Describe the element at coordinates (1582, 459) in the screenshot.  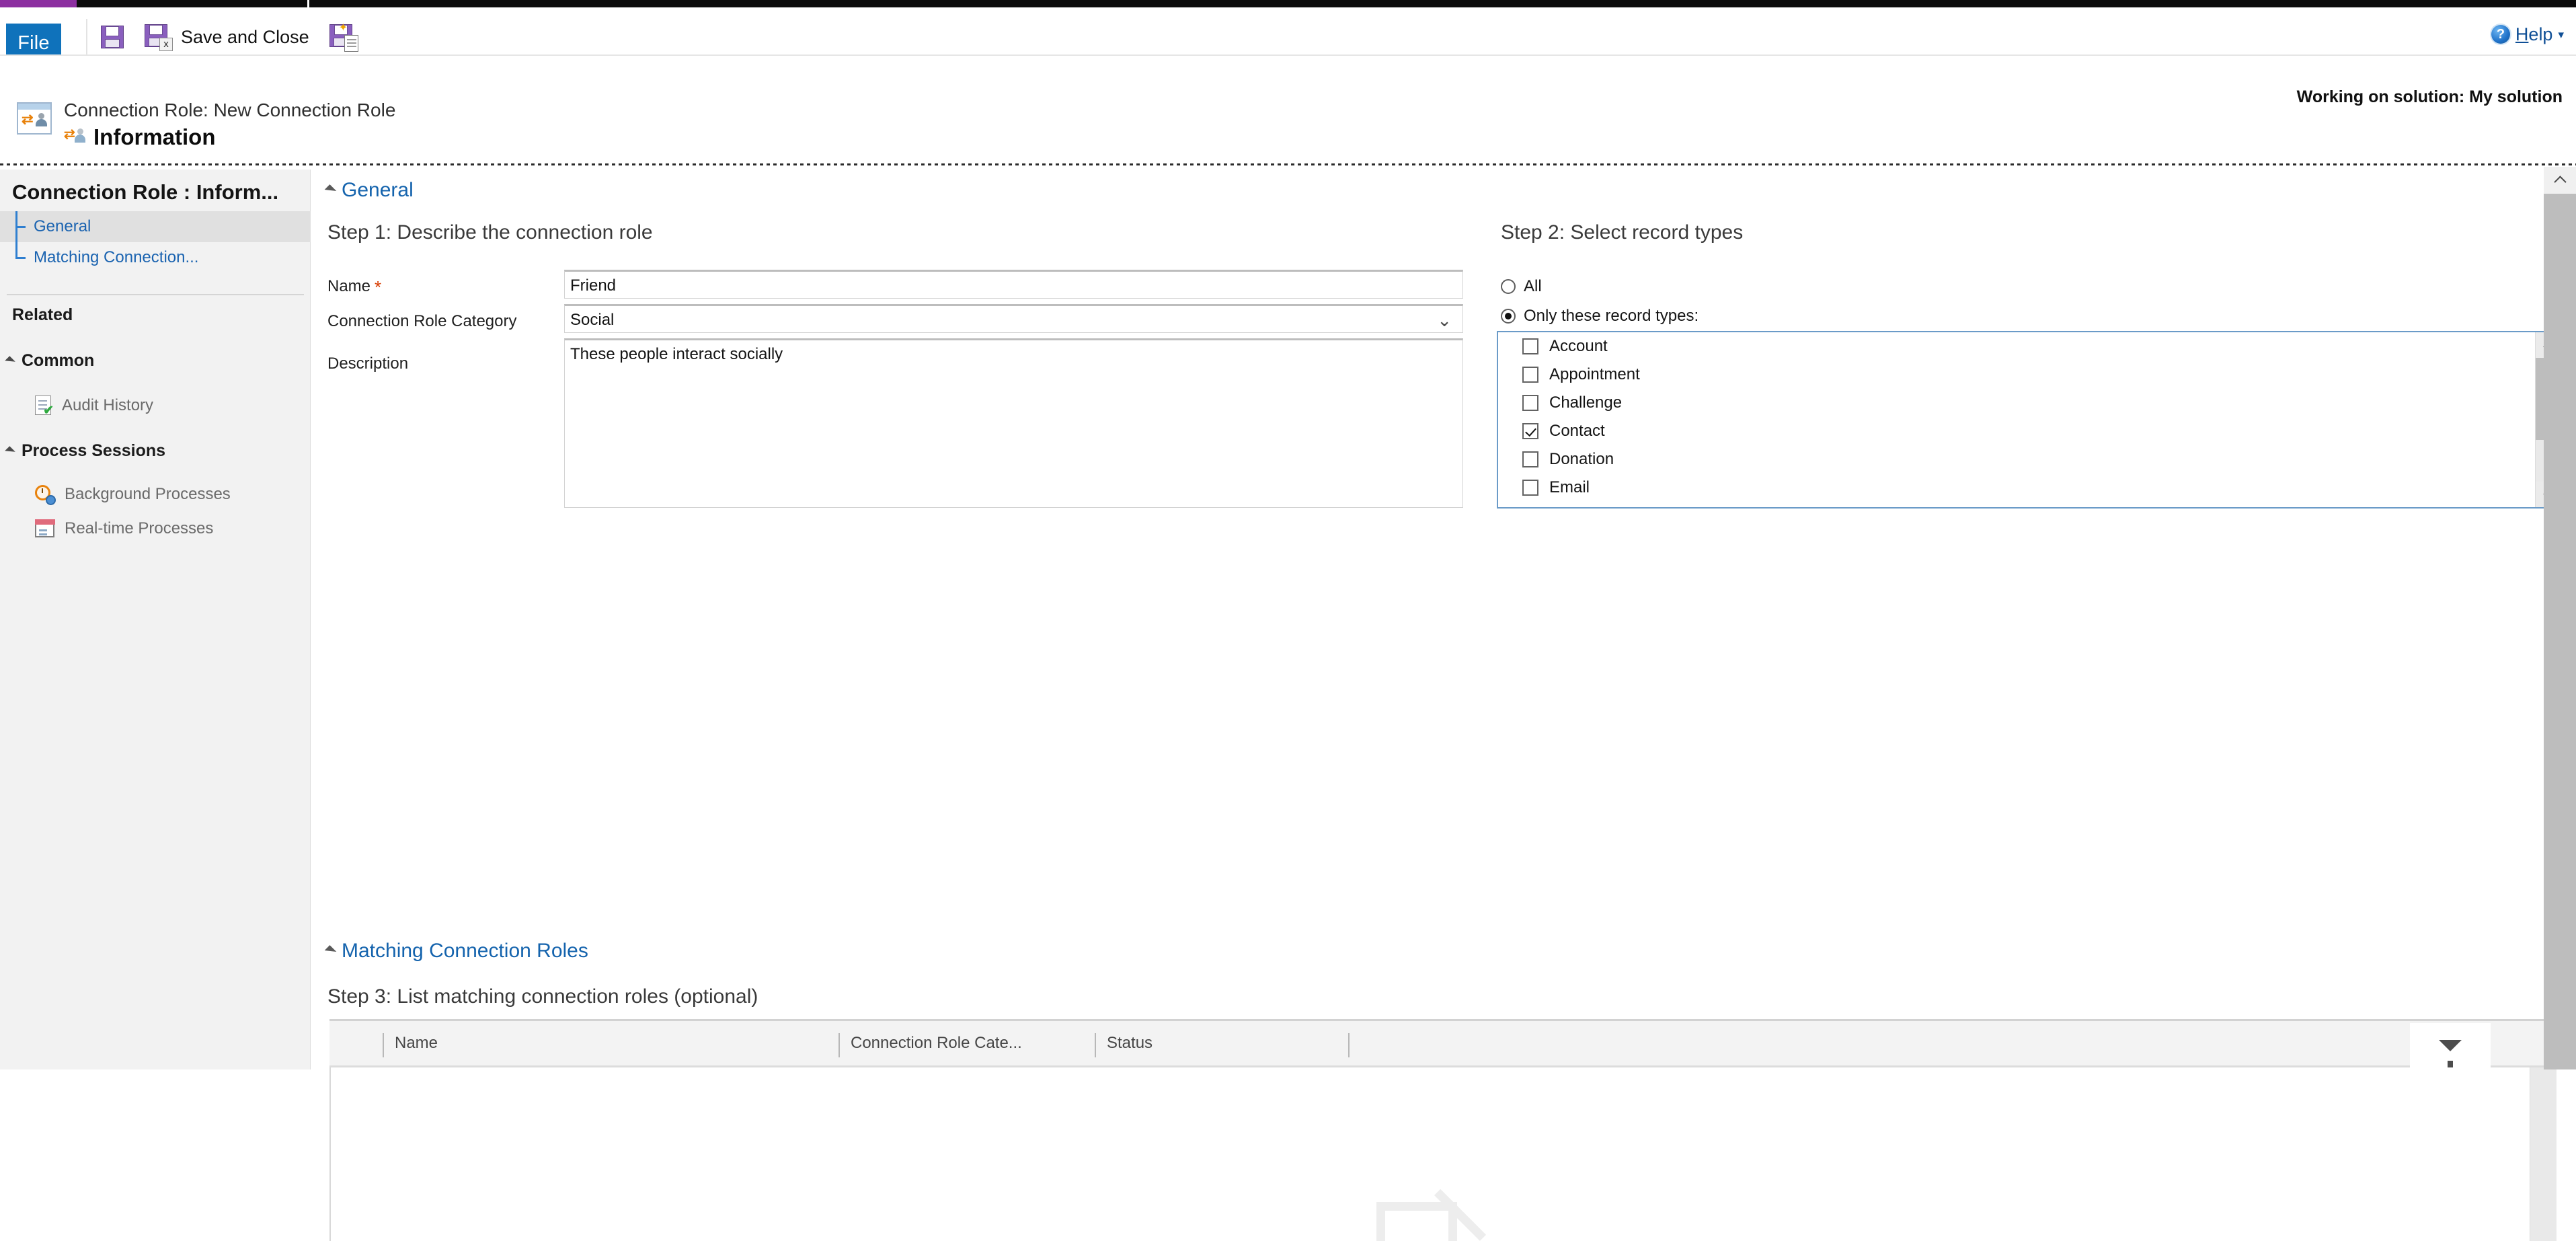
I see `record-type-label: Donation` at that location.